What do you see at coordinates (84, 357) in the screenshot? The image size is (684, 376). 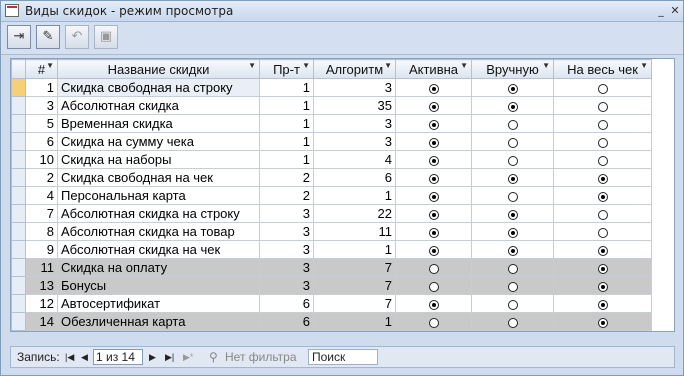 I see `previous-record-icon: ◀` at bounding box center [84, 357].